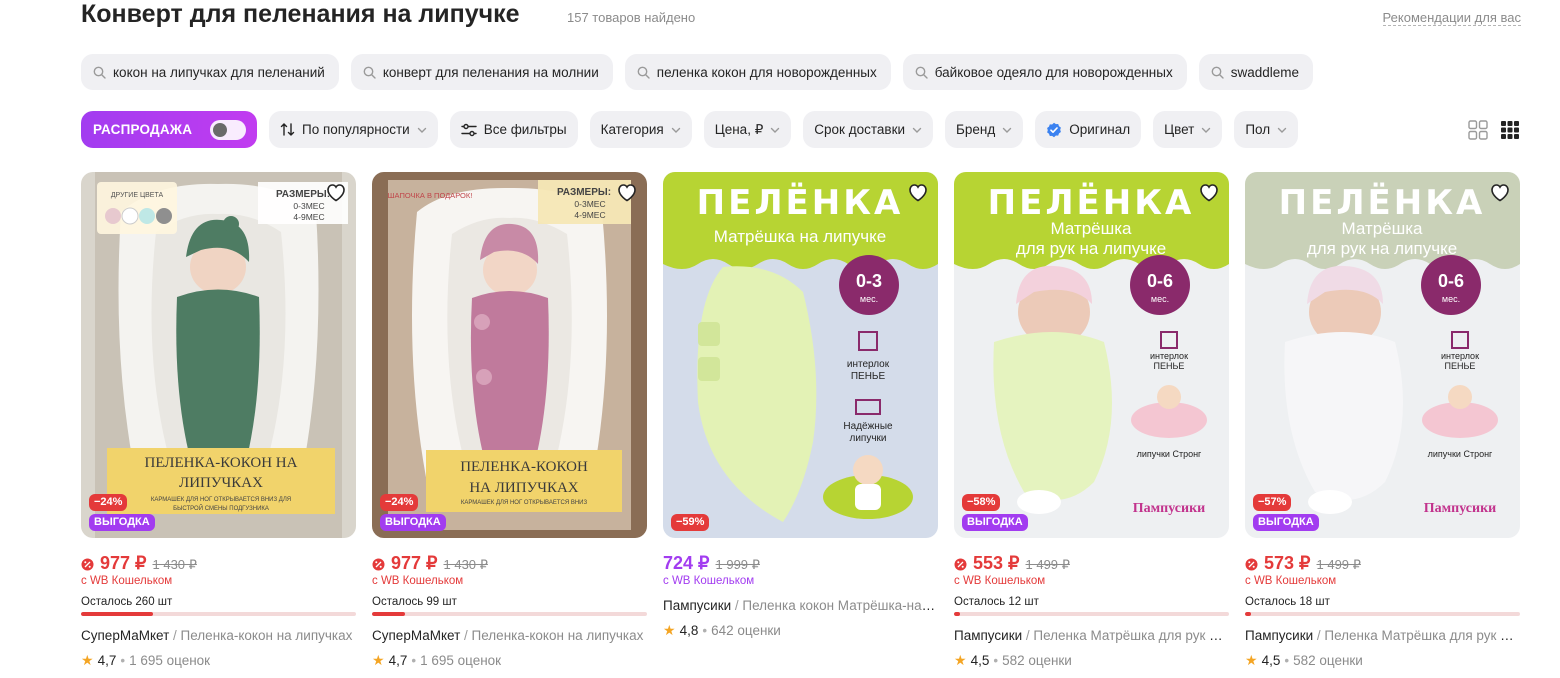 This screenshot has width=1560, height=678. Describe the element at coordinates (1251, 660) in the screenshot. I see `star-icon: ★` at that location.